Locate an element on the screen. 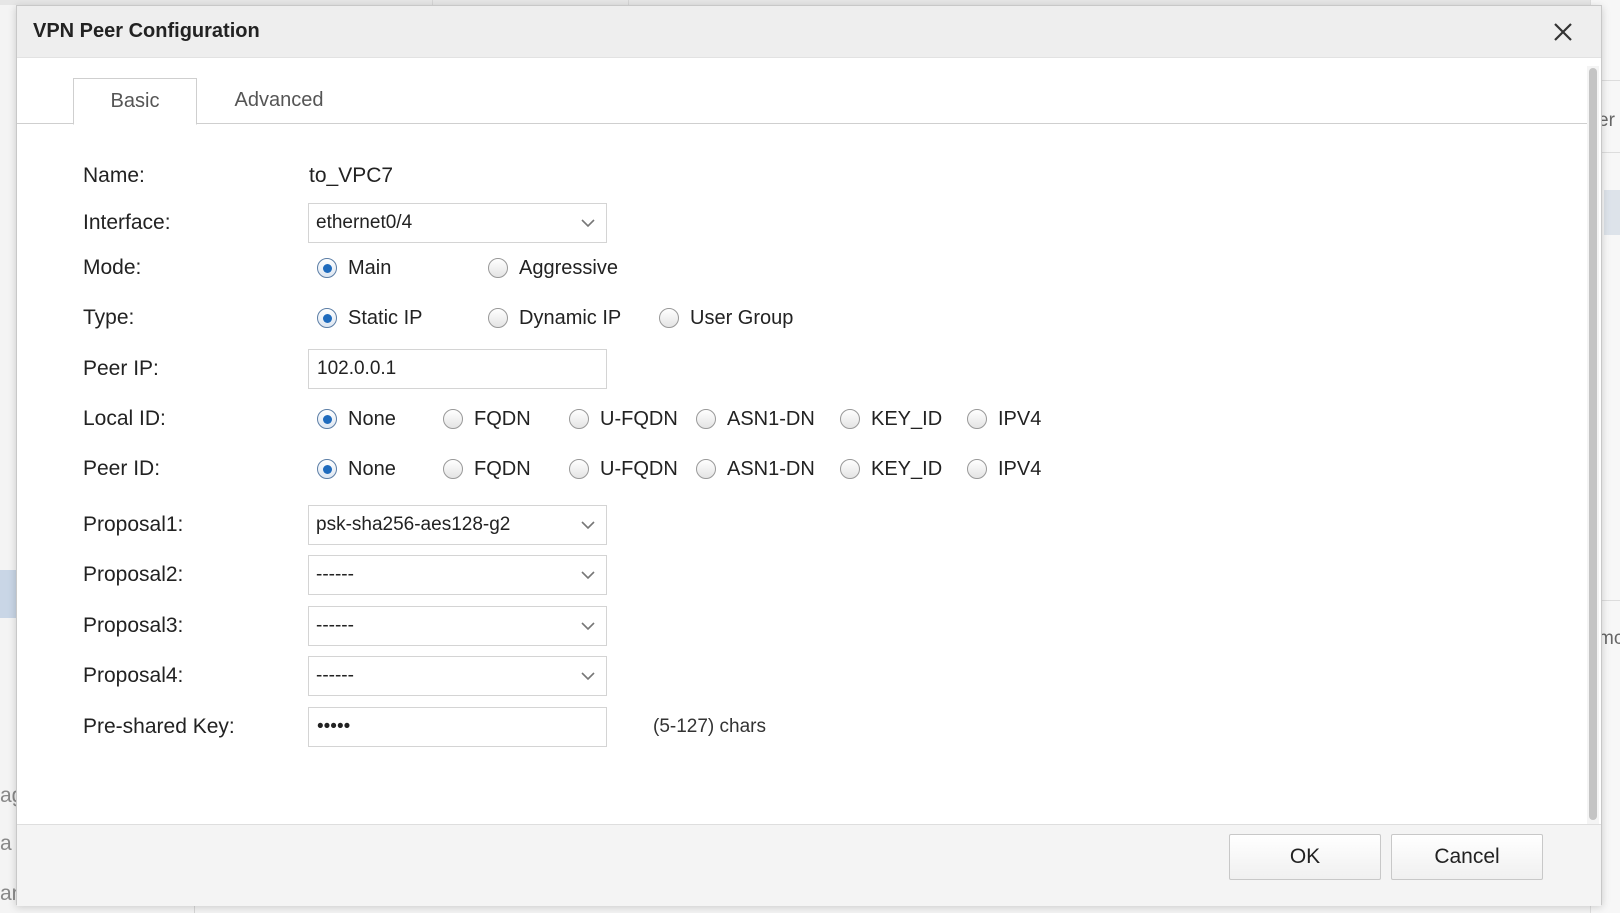  scrollbar-thumb is located at coordinates (1593, 444).